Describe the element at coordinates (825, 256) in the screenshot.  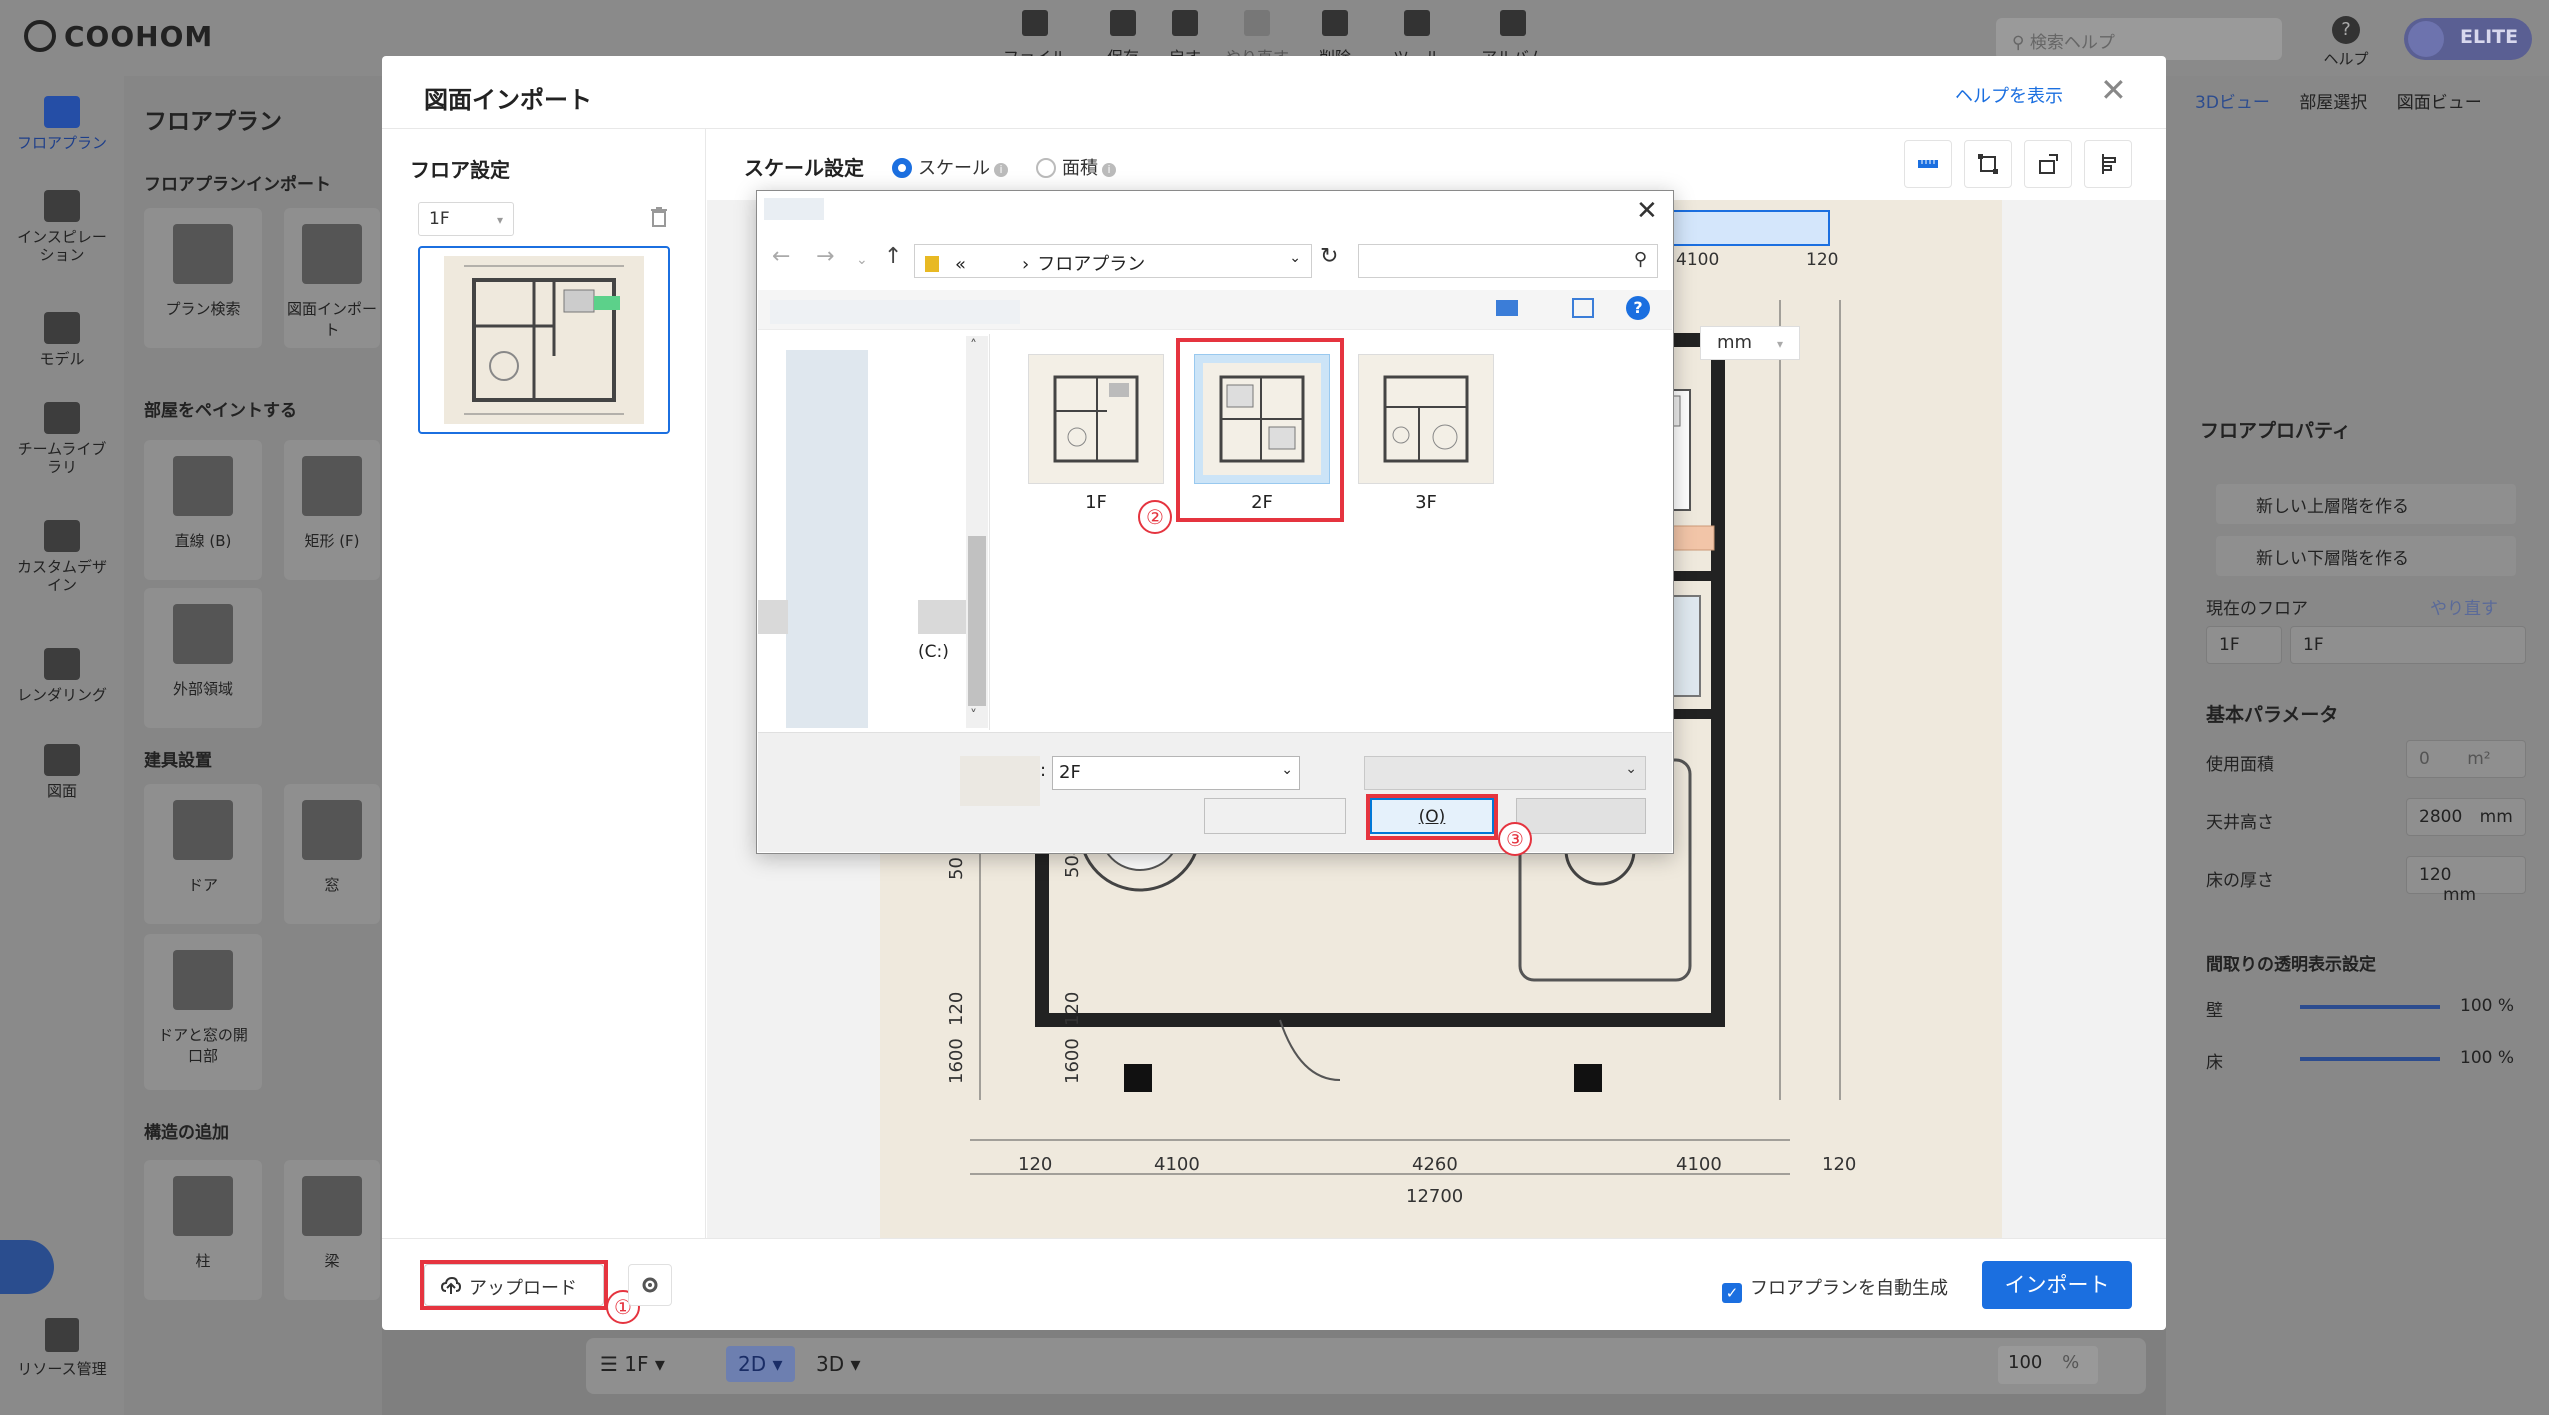
I see `forward-arrow-icon: →` at that location.